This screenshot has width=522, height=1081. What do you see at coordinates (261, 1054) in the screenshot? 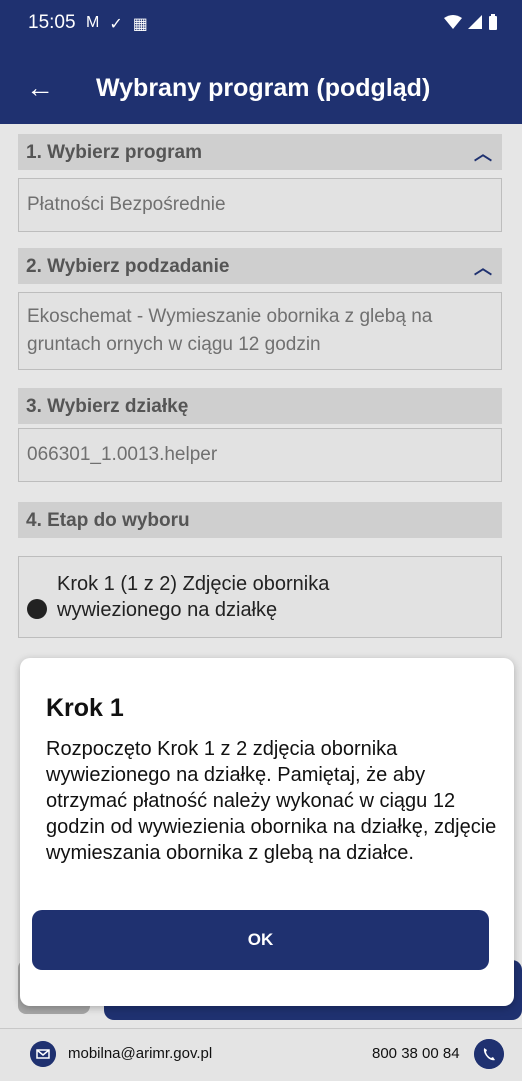
I see `footer: mobilna@arimr.gov.pl 800 38 00 84` at bounding box center [261, 1054].